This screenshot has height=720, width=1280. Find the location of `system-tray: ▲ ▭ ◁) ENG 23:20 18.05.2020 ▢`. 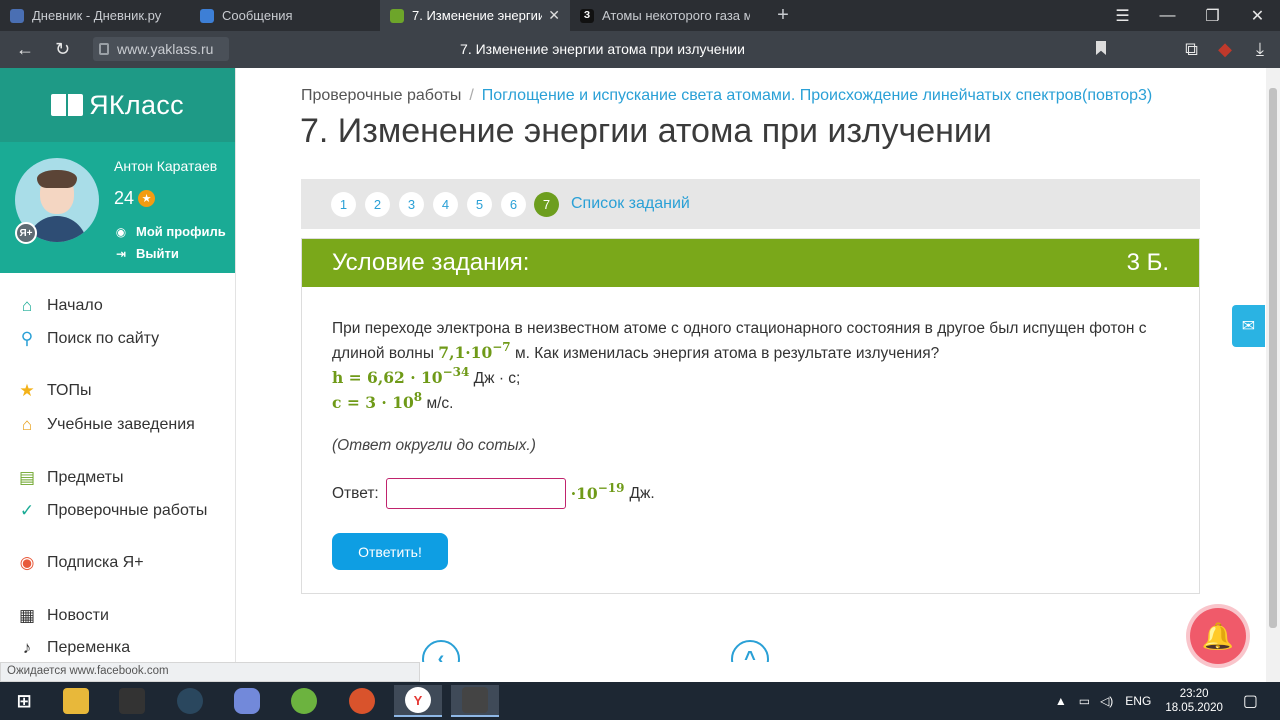

system-tray: ▲ ▭ ◁) ENG 23:20 18.05.2020 ▢ is located at coordinates (1167, 701).